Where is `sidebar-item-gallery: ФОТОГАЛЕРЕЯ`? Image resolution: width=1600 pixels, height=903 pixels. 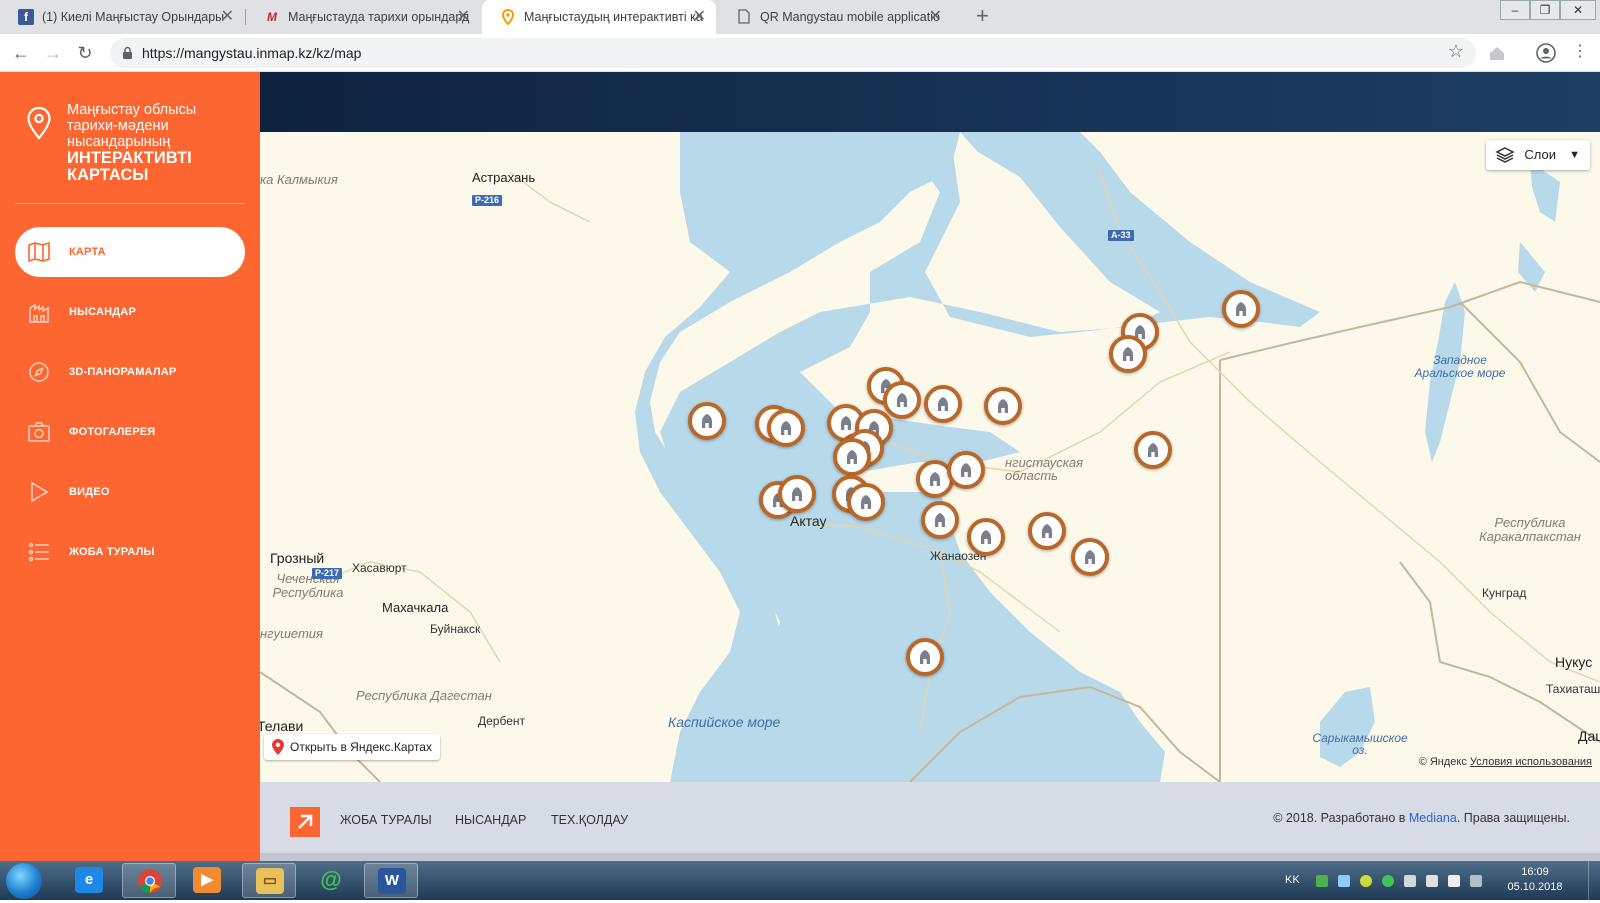
sidebar-item-gallery: ФОТОГАЛЕРЕЯ is located at coordinates (130, 432).